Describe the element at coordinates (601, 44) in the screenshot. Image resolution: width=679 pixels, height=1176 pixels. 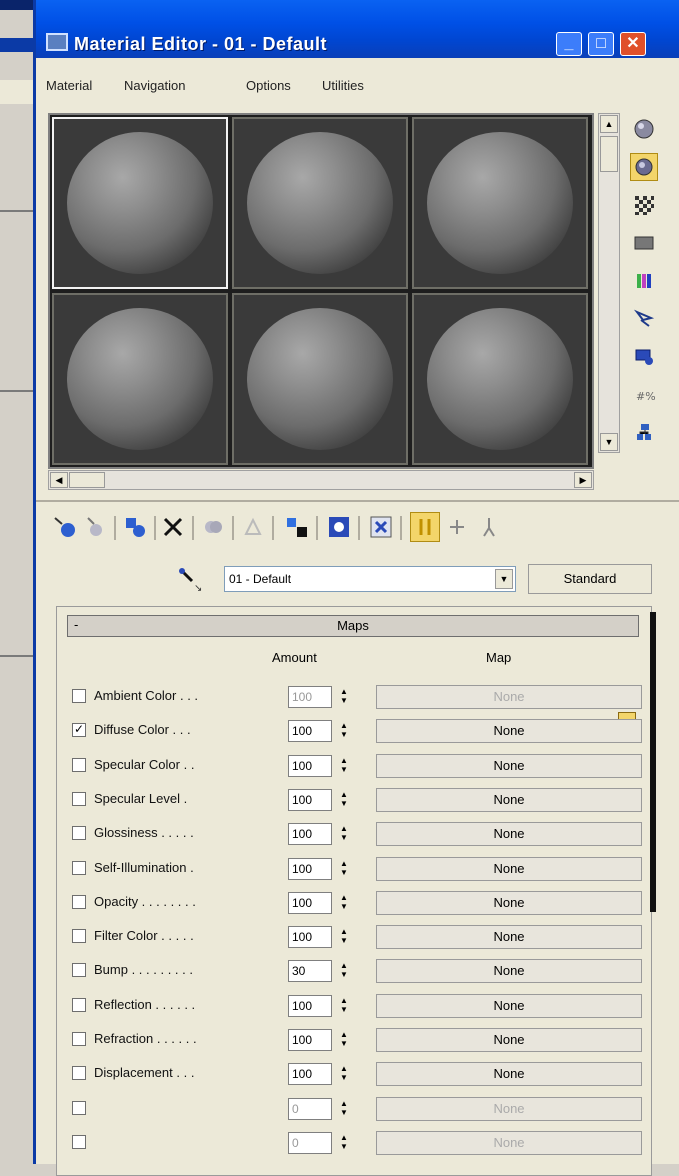
I see `maximize-button: □` at that location.